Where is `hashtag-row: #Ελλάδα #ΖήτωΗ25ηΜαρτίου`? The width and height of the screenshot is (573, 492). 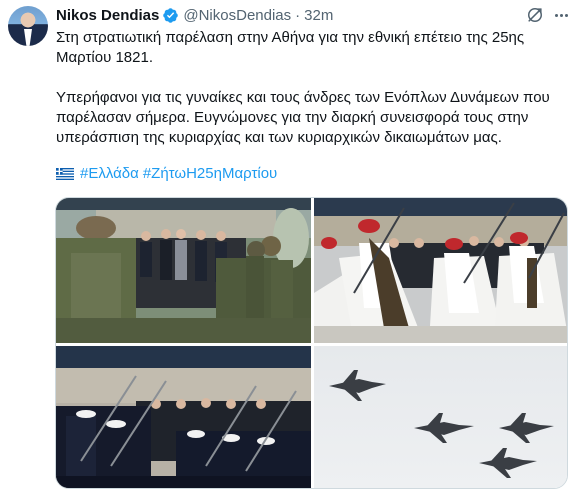
hashtag-row: #Ελλάδα #ΖήτωΗ25ηΜαρτίου is located at coordinates (168, 174).